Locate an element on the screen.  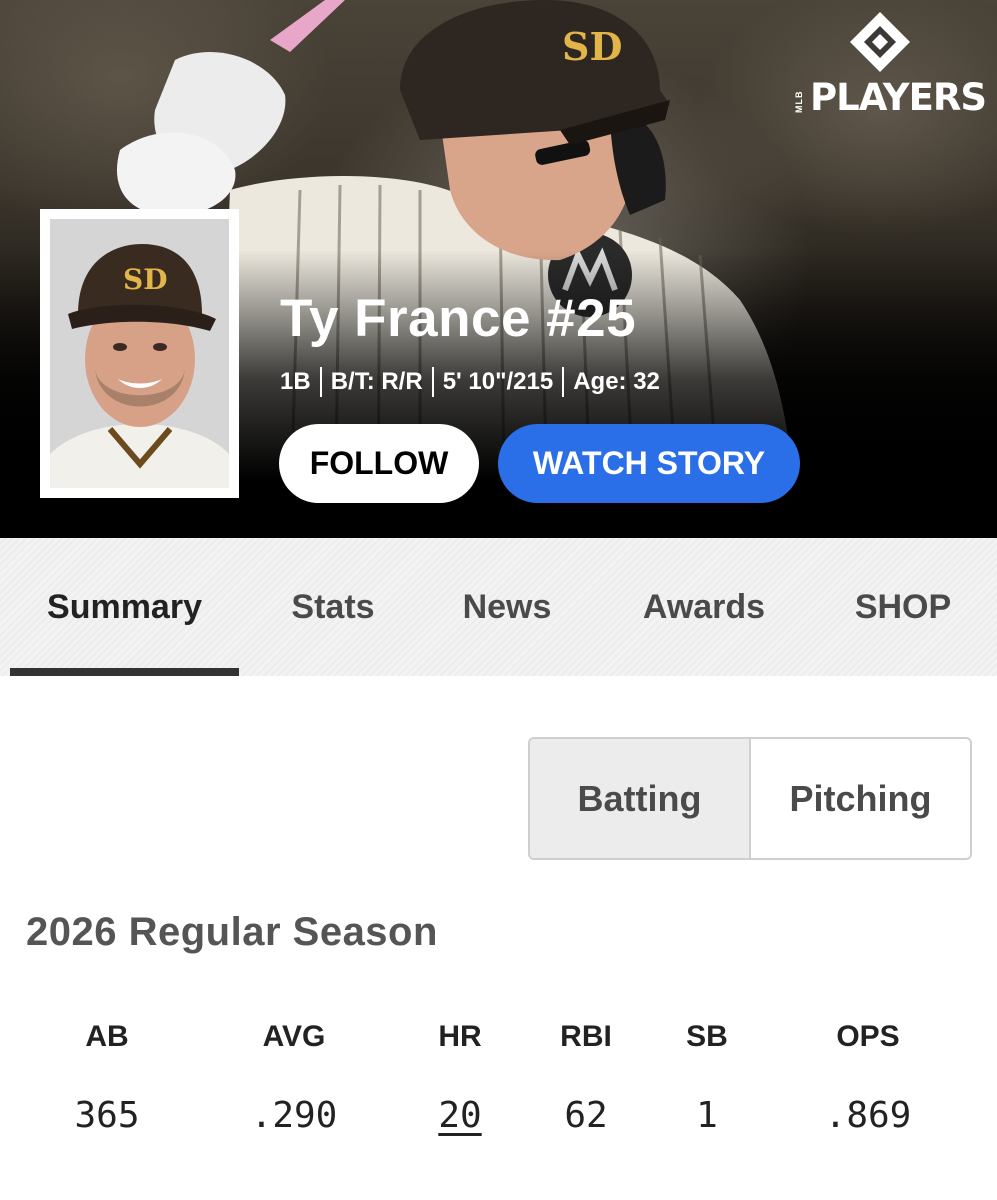
player-headshot: SD is located at coordinates (139, 353).